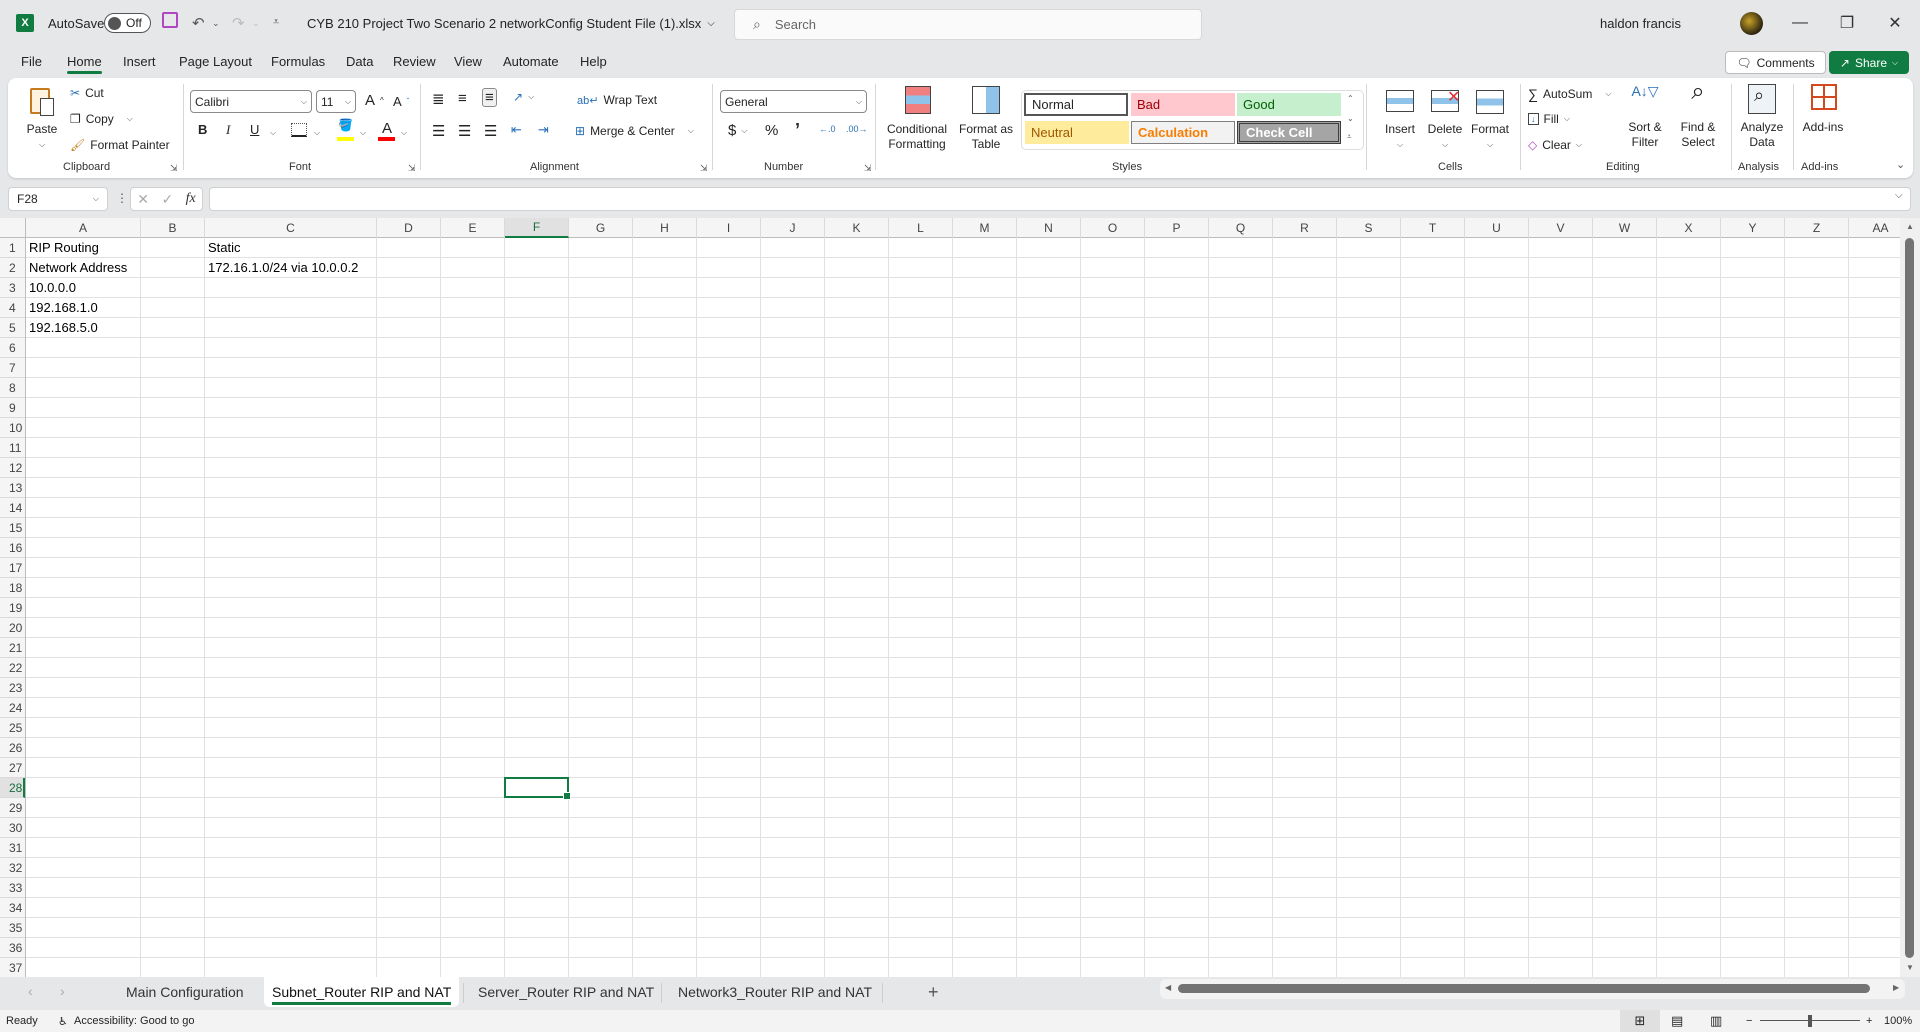 Image resolution: width=1920 pixels, height=1032 pixels. I want to click on comments-button: 🗨 Comments, so click(1775, 62).